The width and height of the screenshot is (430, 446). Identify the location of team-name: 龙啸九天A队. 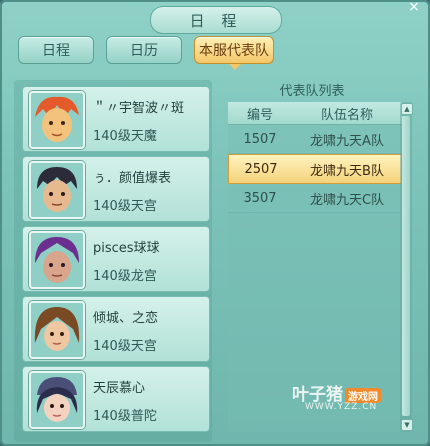
(347, 141).